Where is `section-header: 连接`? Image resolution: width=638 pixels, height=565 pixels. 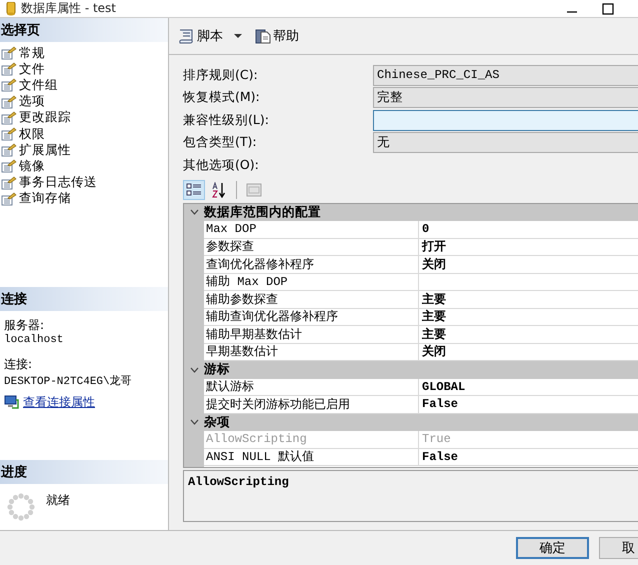
section-header: 连接 is located at coordinates (84, 298).